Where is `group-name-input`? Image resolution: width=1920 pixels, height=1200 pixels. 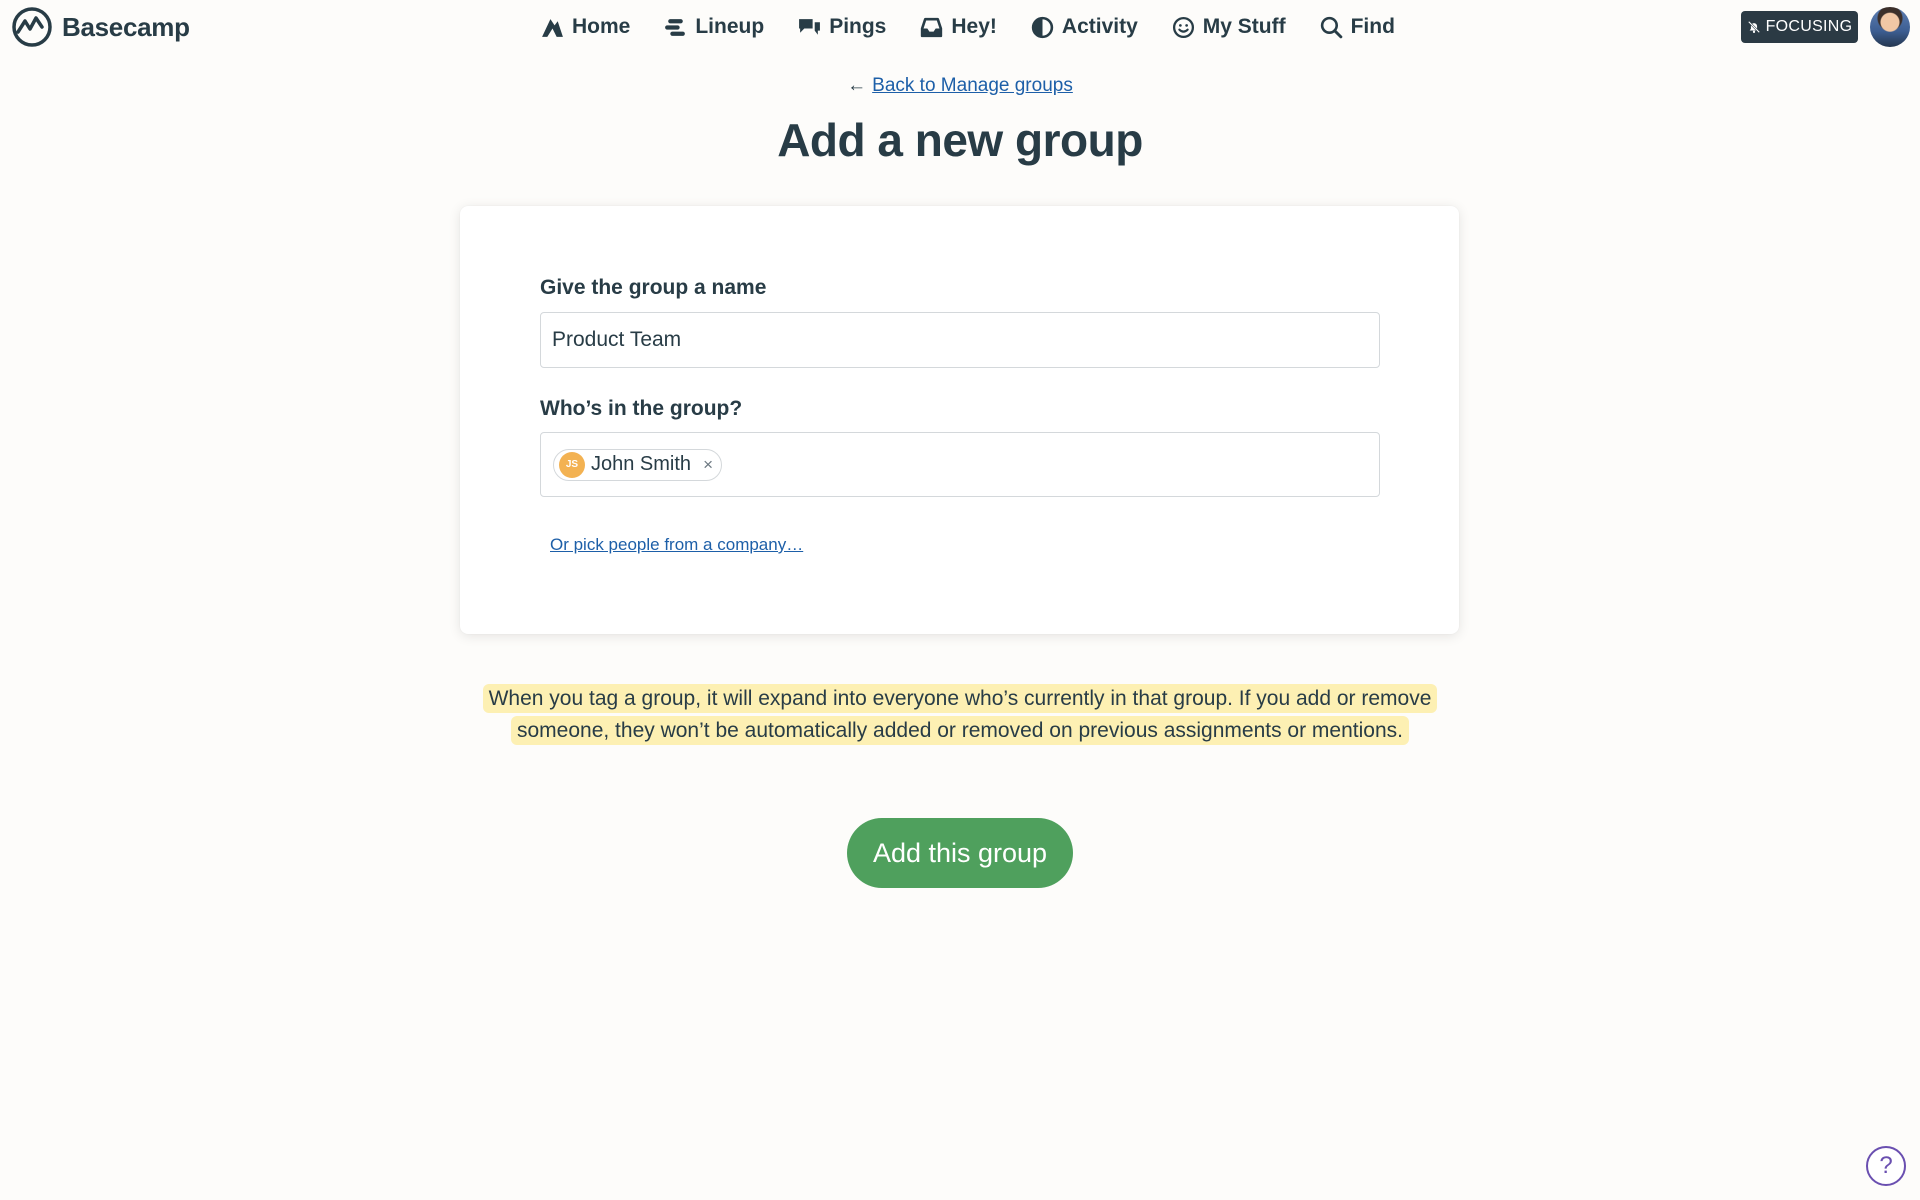 group-name-input is located at coordinates (960, 340).